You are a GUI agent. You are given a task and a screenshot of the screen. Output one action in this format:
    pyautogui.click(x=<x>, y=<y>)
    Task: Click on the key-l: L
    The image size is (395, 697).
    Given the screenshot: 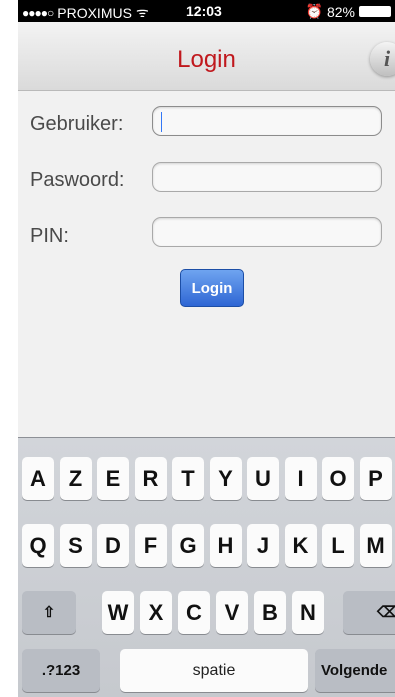 What is the action you would take?
    pyautogui.click(x=338, y=545)
    